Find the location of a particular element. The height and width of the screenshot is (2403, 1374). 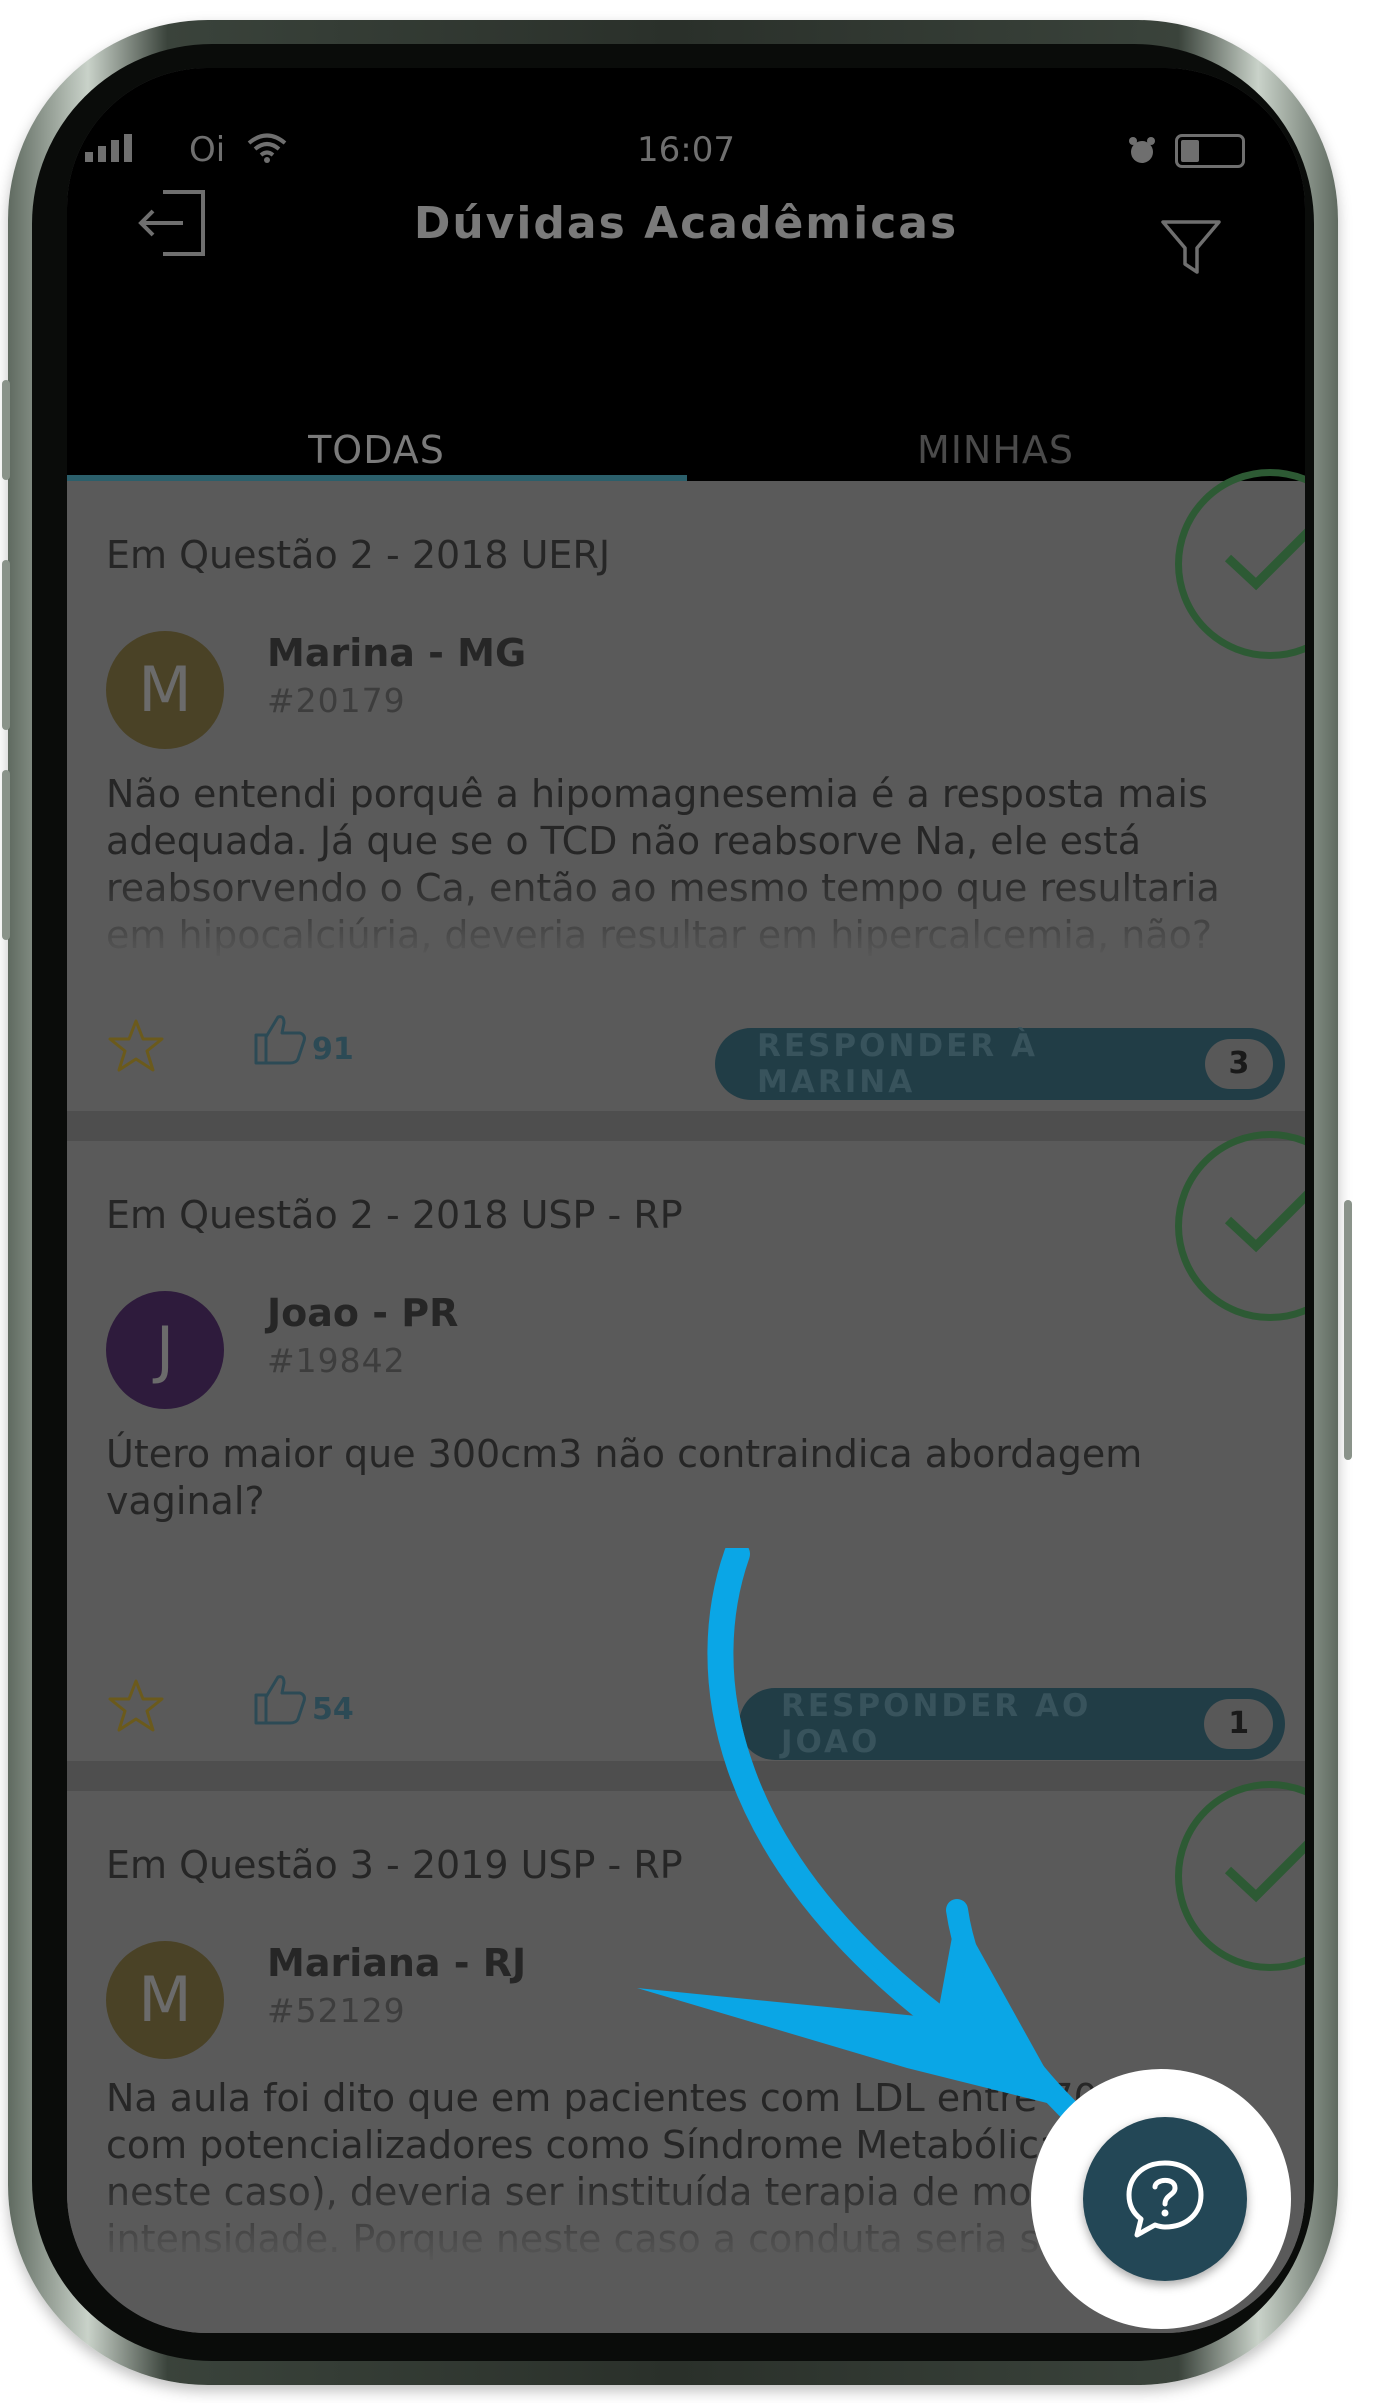

like-count: 91 is located at coordinates (333, 1049).